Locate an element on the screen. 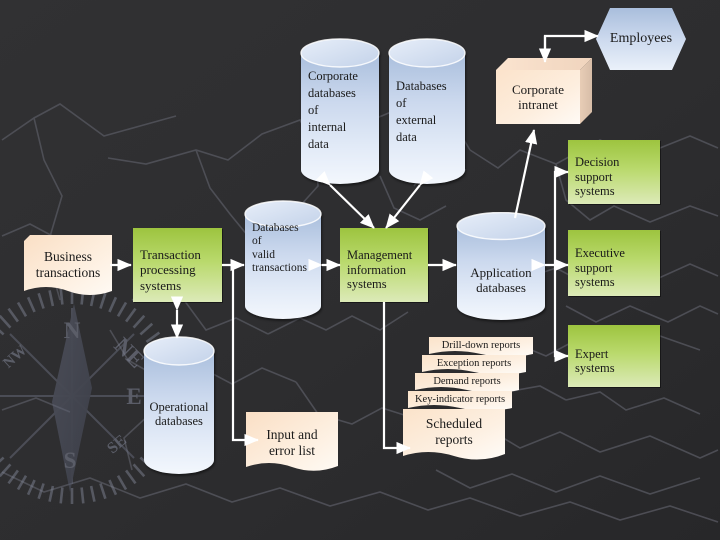 This screenshot has height=540, width=720. node-databases-of-external-data-label: Databases of external data is located at coordinates (421, 111).